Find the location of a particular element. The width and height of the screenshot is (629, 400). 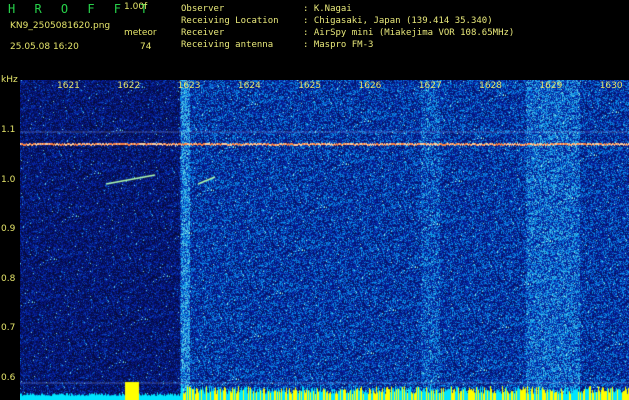

antenna-label: Receiving antenna is located at coordinates (227, 45).